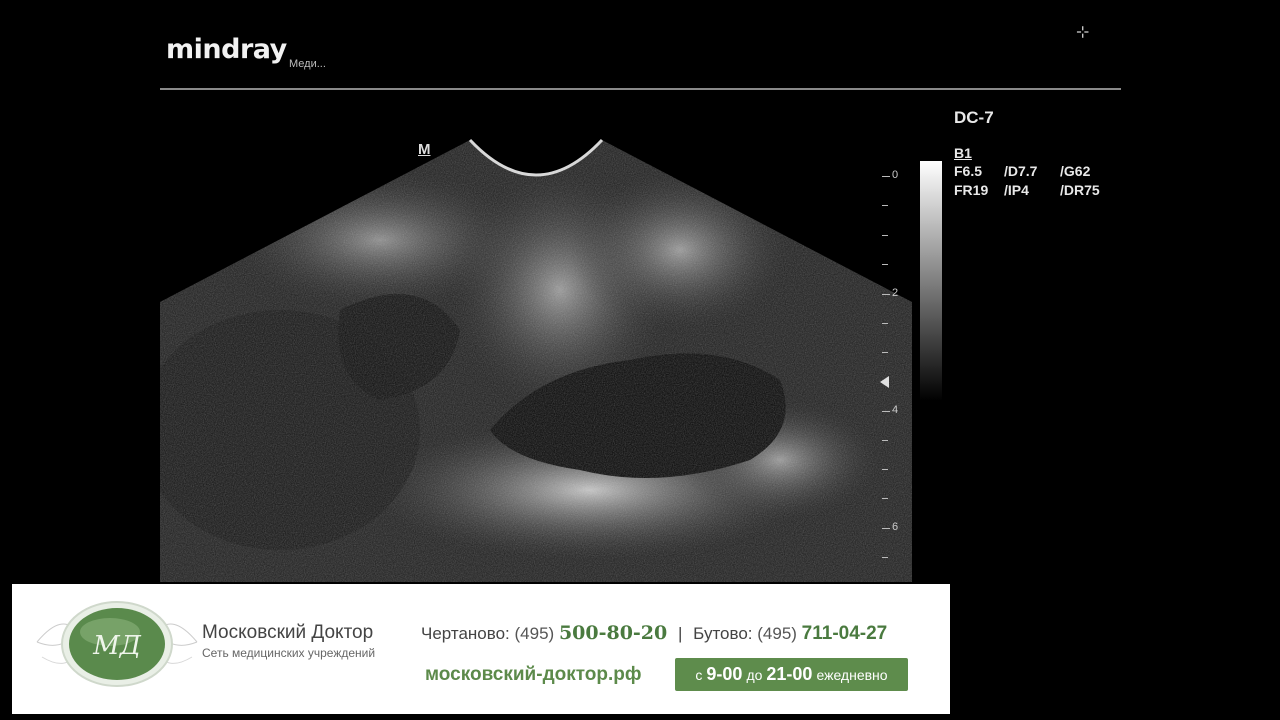 The height and width of the screenshot is (720, 1280). Describe the element at coordinates (895, 175) in the screenshot. I see `depth-label-0: 0` at that location.